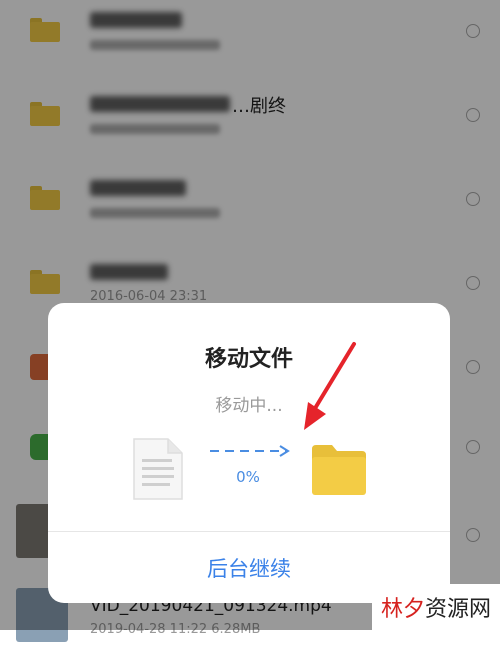  Describe the element at coordinates (339, 470) in the screenshot. I see `folder-icon` at that location.